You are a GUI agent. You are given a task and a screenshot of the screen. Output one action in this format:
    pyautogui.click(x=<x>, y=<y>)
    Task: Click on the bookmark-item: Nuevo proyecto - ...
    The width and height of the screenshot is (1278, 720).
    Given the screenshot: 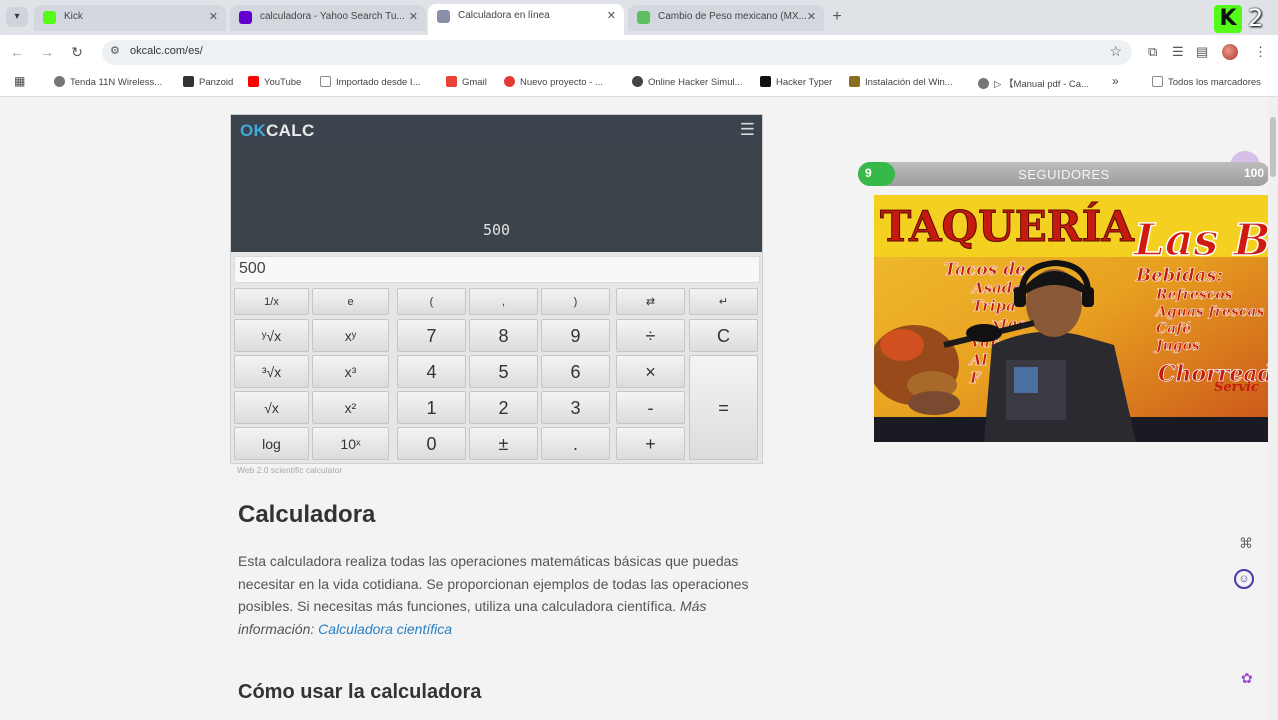 What is the action you would take?
    pyautogui.click(x=553, y=82)
    